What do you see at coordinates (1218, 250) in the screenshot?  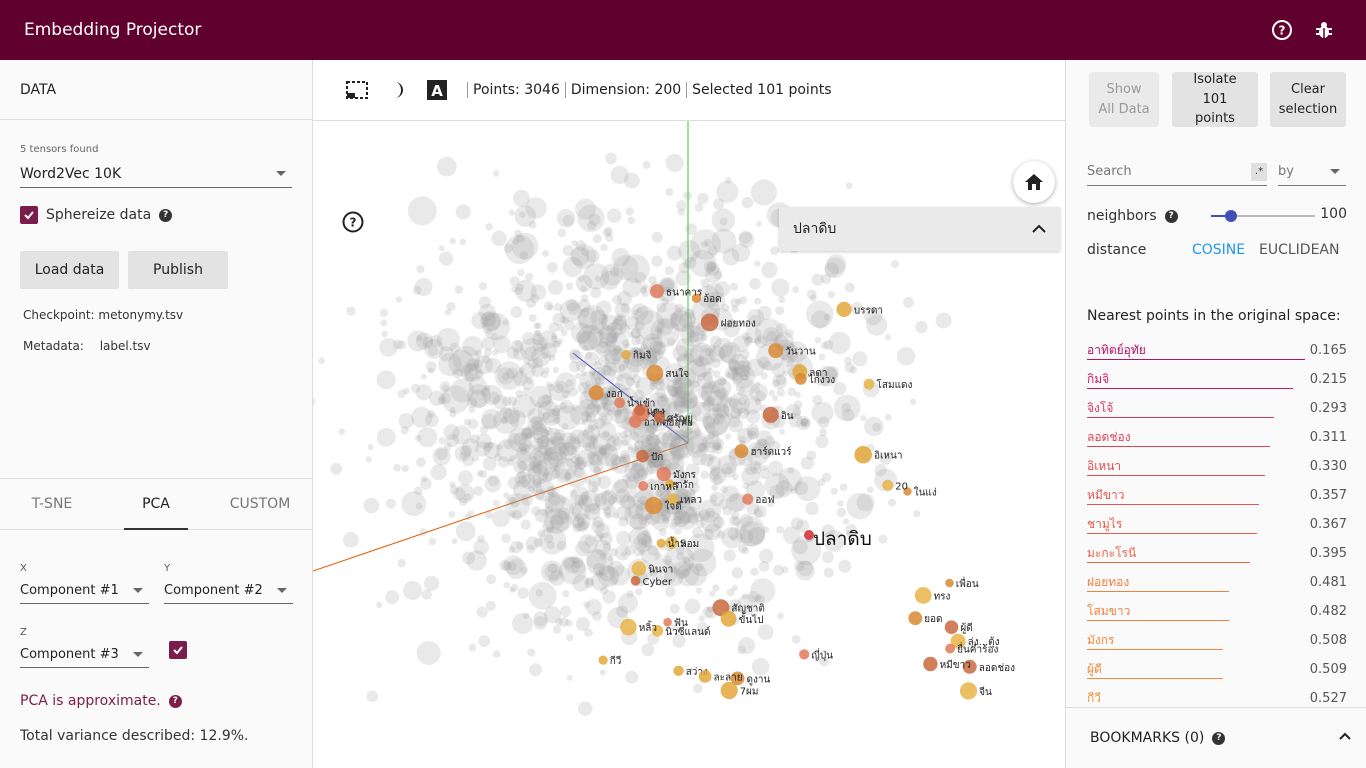 I see `cosine-option: COSINE` at bounding box center [1218, 250].